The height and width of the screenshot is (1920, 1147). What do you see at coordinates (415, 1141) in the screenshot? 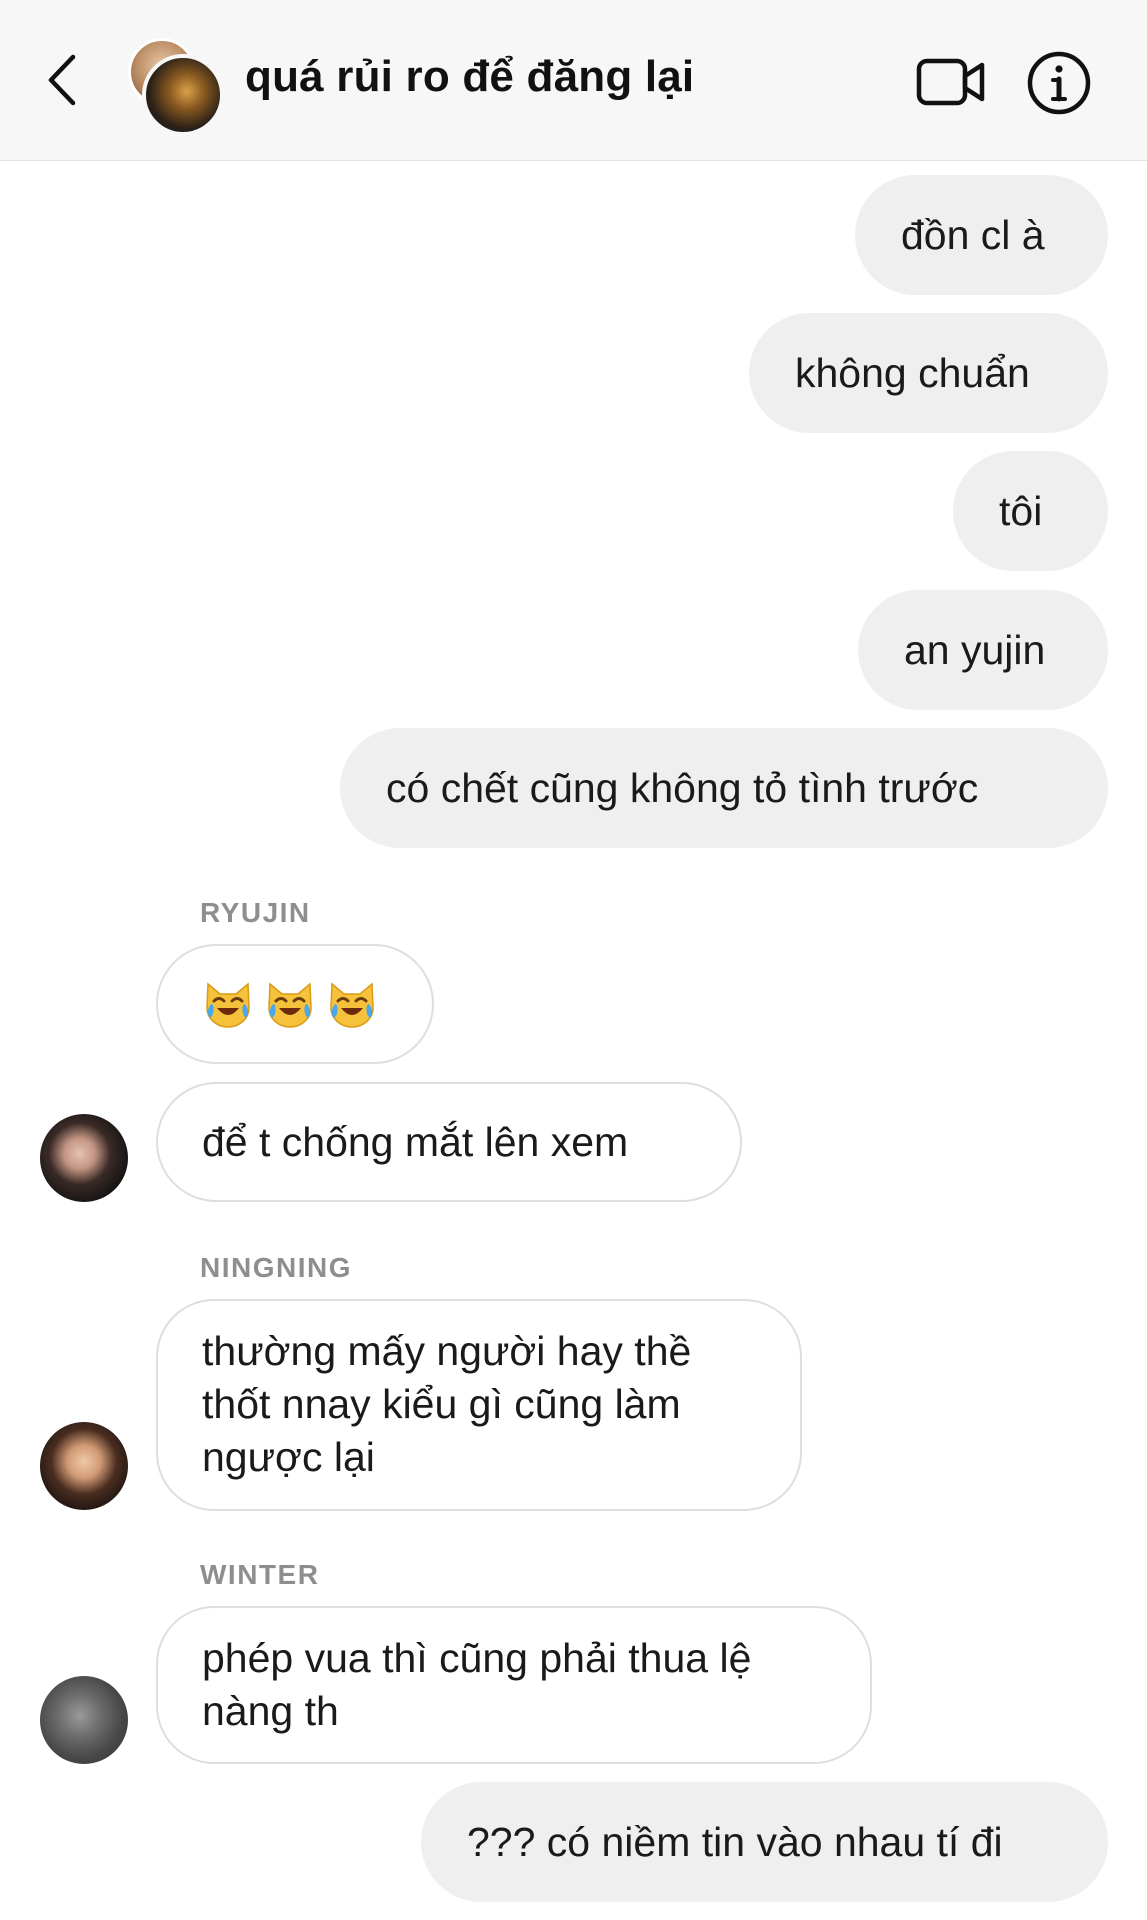
I see `message-text: để t chống mắt lên xem` at bounding box center [415, 1141].